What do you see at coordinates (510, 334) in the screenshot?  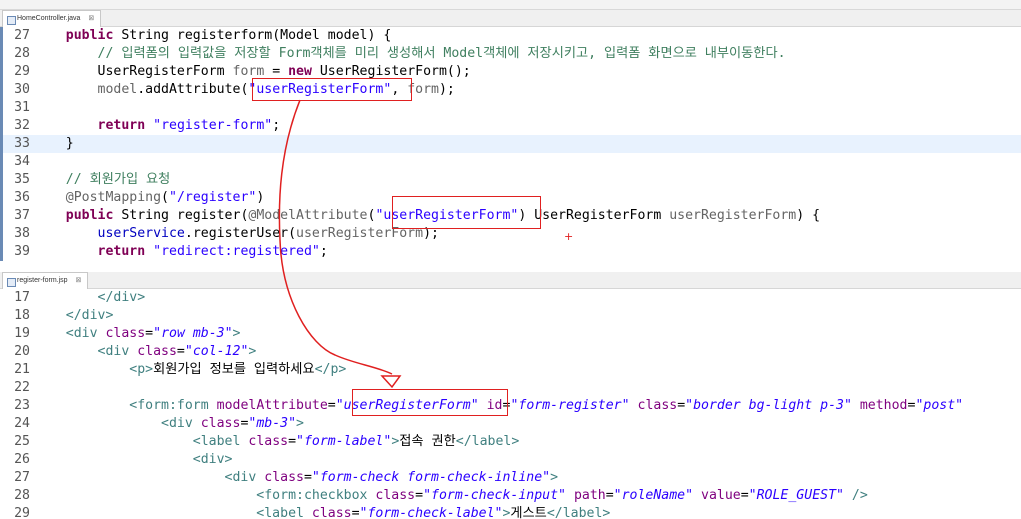 I see `code-line: 19 <div class="row mb-3">` at bounding box center [510, 334].